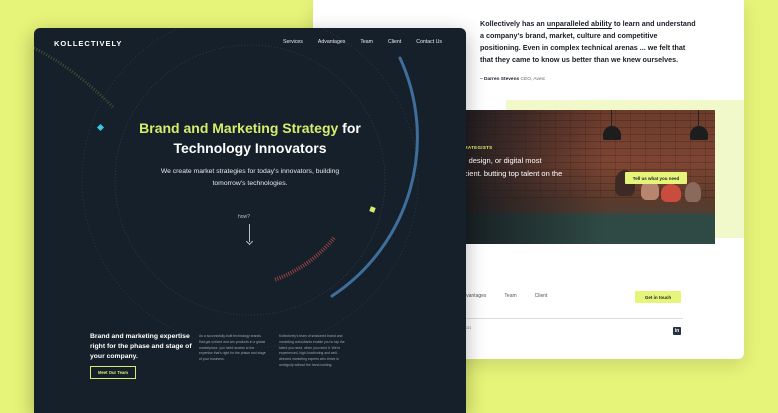 This screenshot has width=778, height=413. Describe the element at coordinates (429, 42) in the screenshot. I see `nav-contact-us: Contact Us` at that location.